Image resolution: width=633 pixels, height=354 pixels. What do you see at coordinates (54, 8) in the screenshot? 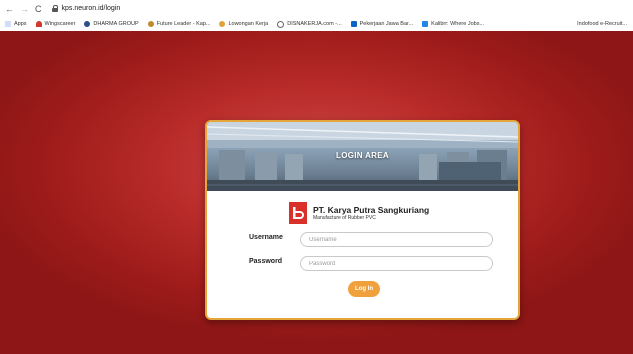
I see `lock-icon` at bounding box center [54, 8].